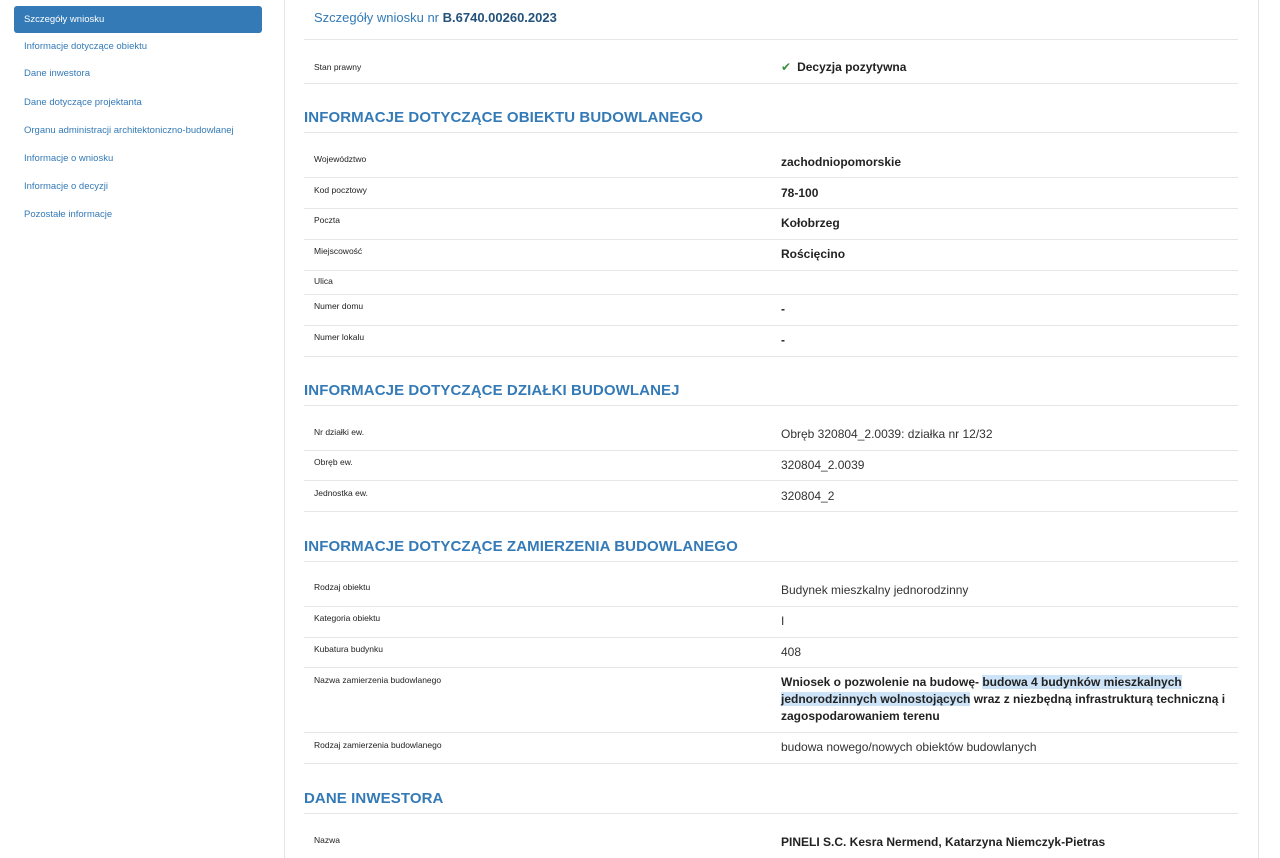 The image size is (1280, 858). Describe the element at coordinates (138, 103) in the screenshot. I see `sidebar-item-designer: Dane dotyczące projektanta` at that location.